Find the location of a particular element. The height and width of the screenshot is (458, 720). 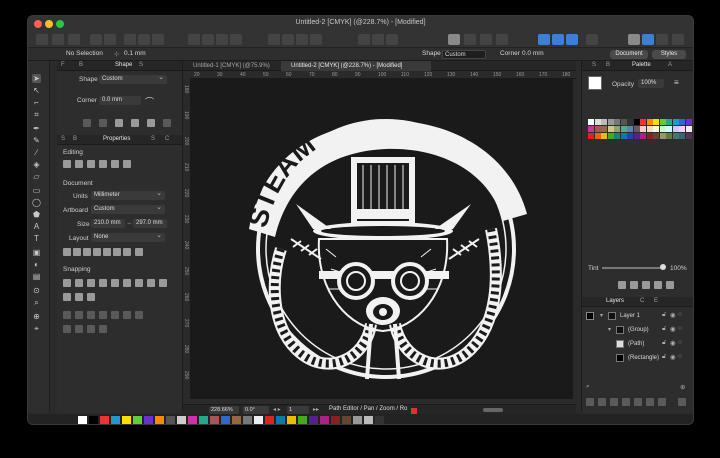

zoom-in-icon: ⊕ is located at coordinates (682, 387).